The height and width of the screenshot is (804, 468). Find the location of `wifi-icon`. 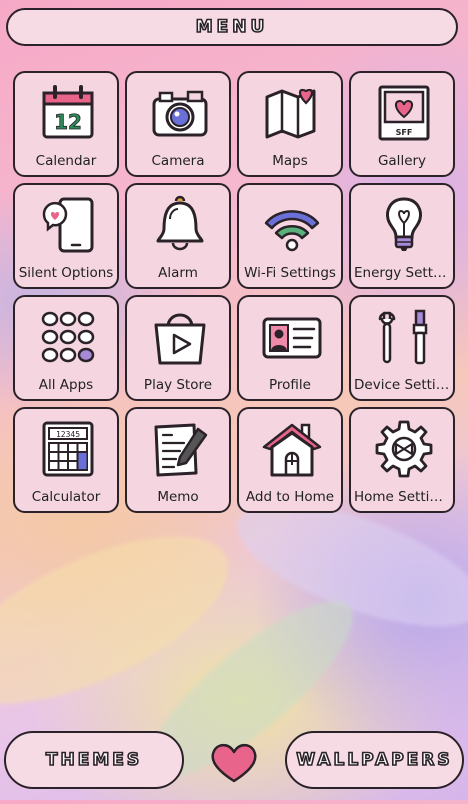

wifi-icon is located at coordinates (292, 231).